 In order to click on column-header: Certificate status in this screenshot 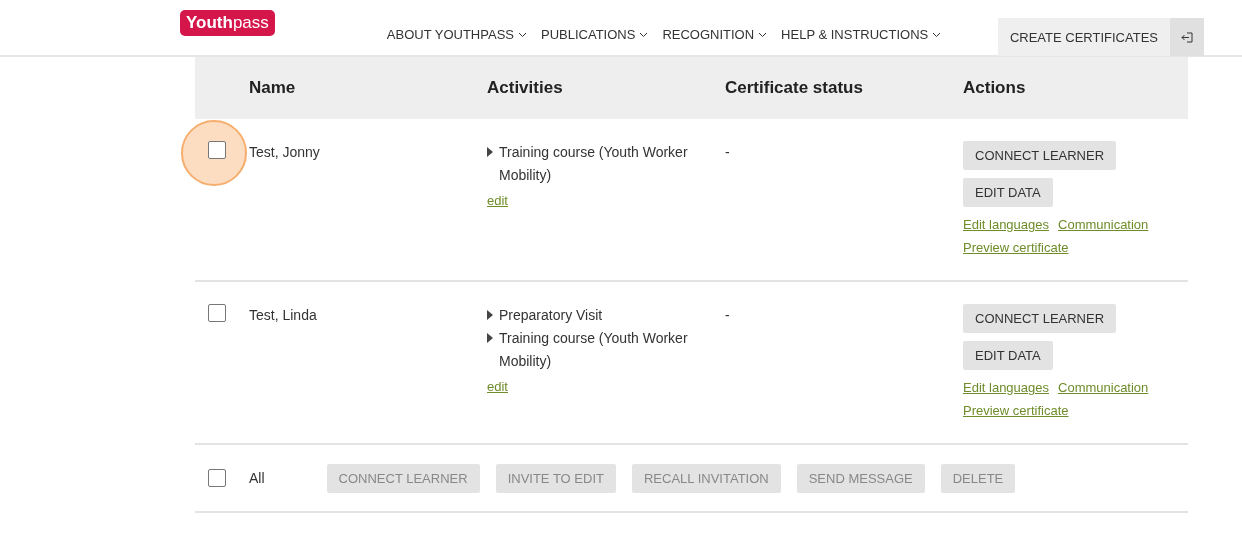, I will do `click(794, 88)`.